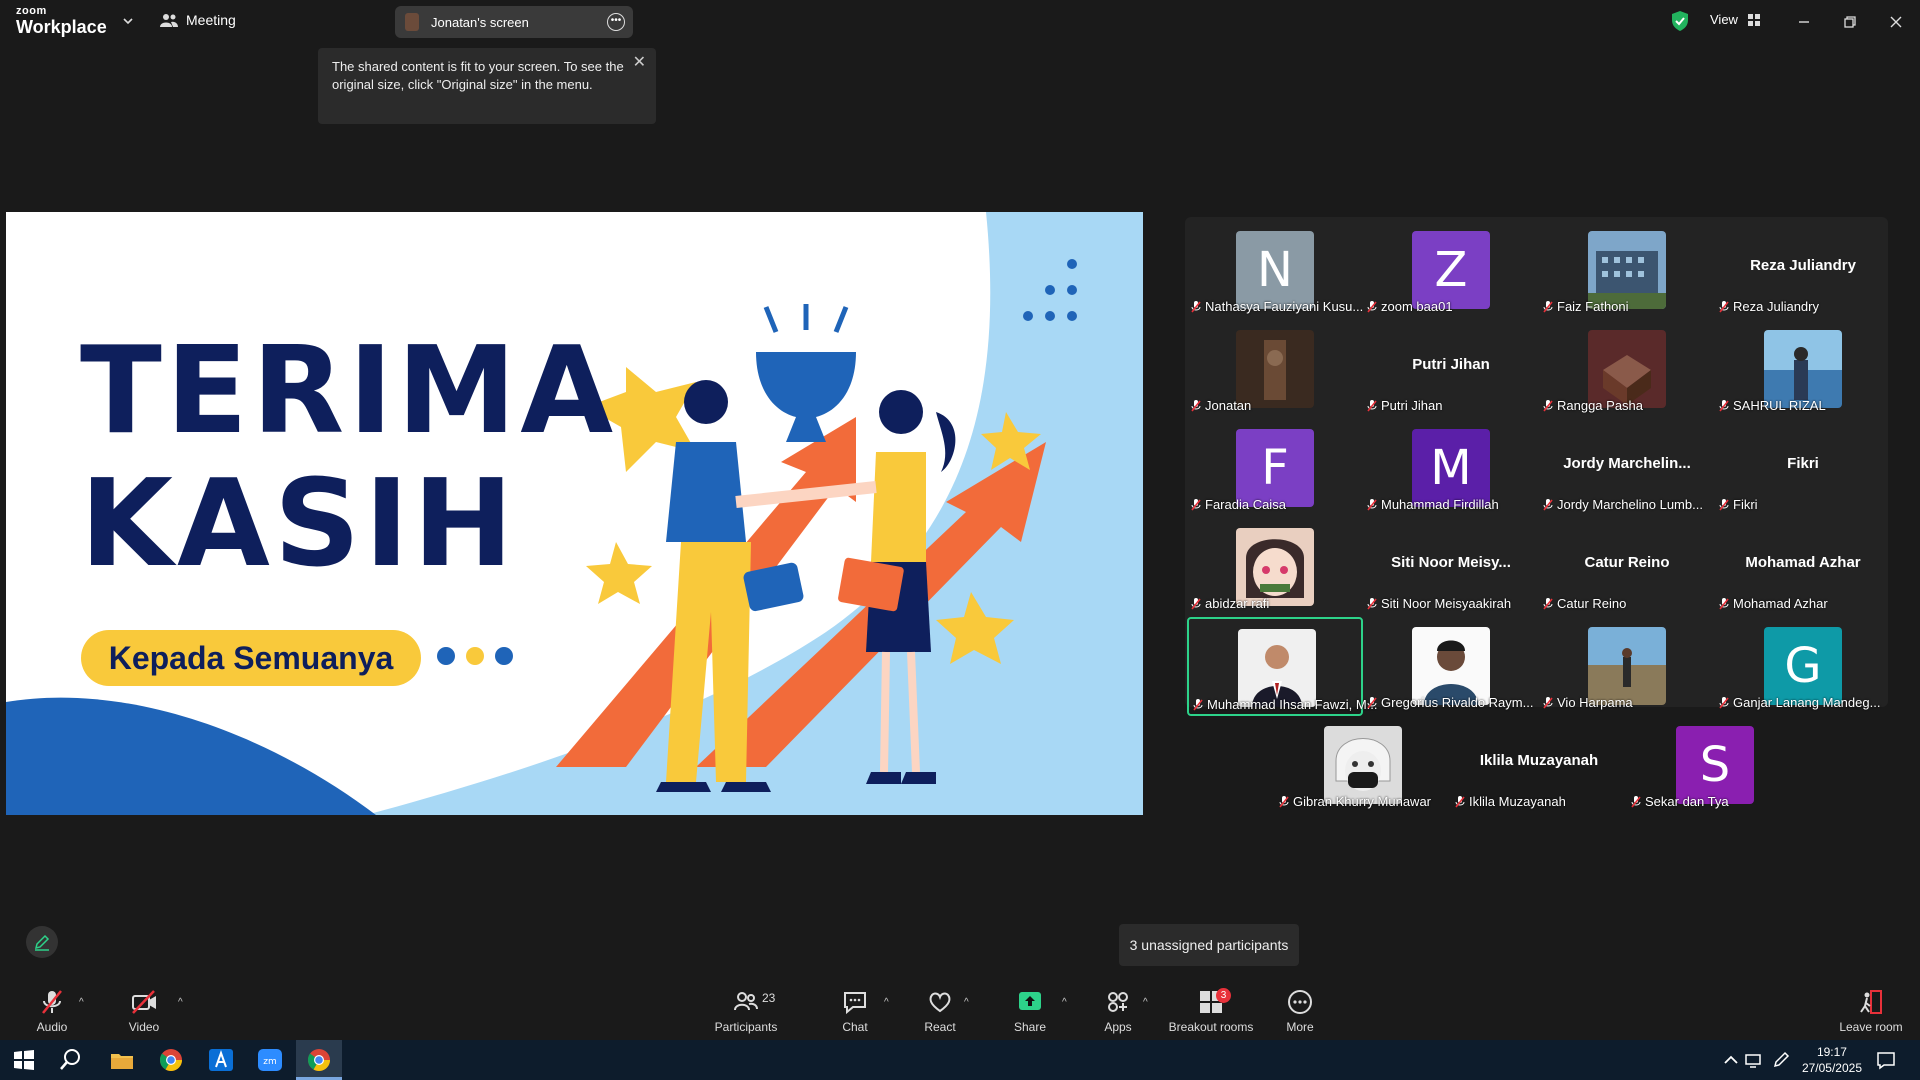 The width and height of the screenshot is (1920, 1080). I want to click on zoom-app-icon: zm, so click(270, 1060).